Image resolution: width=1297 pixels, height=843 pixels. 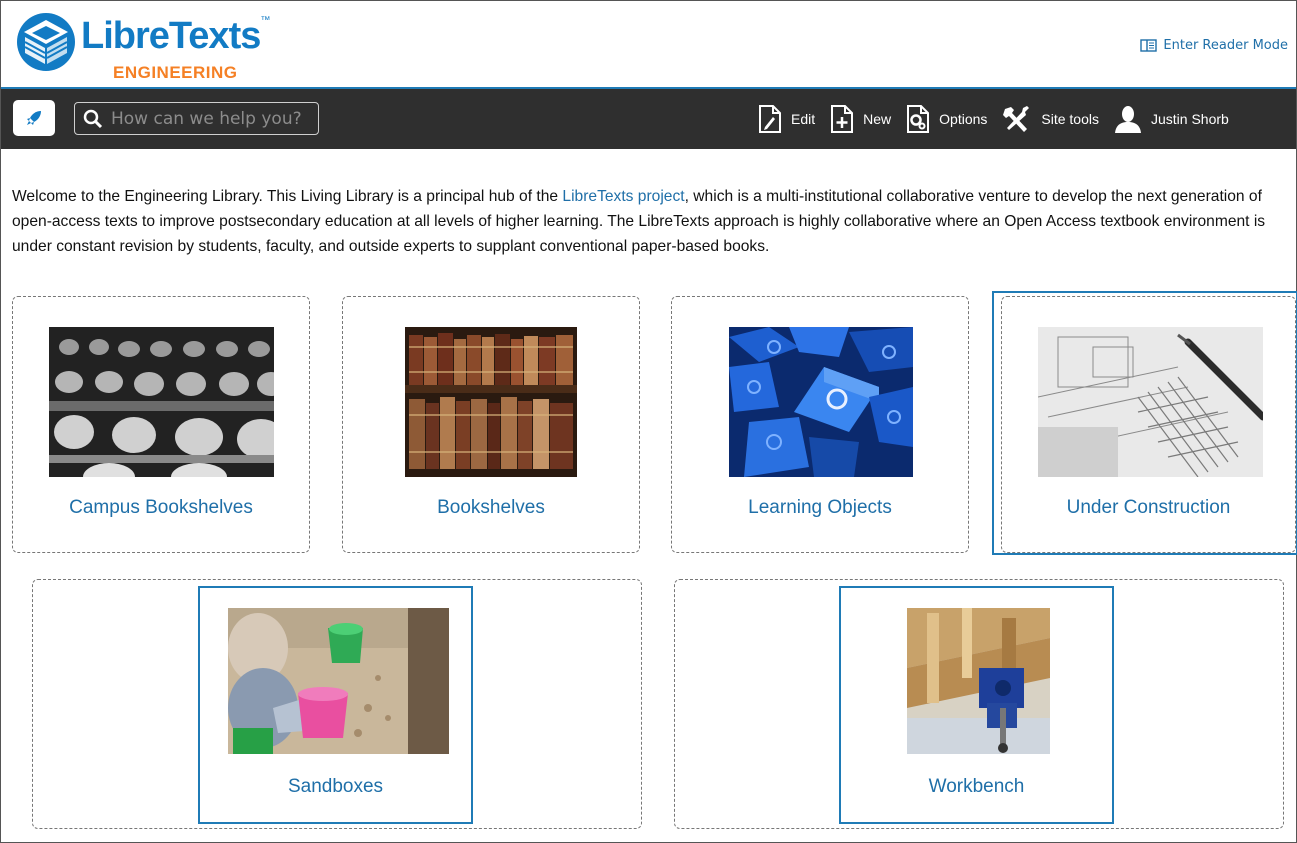 I want to click on sandboxes-image, so click(x=338, y=681).